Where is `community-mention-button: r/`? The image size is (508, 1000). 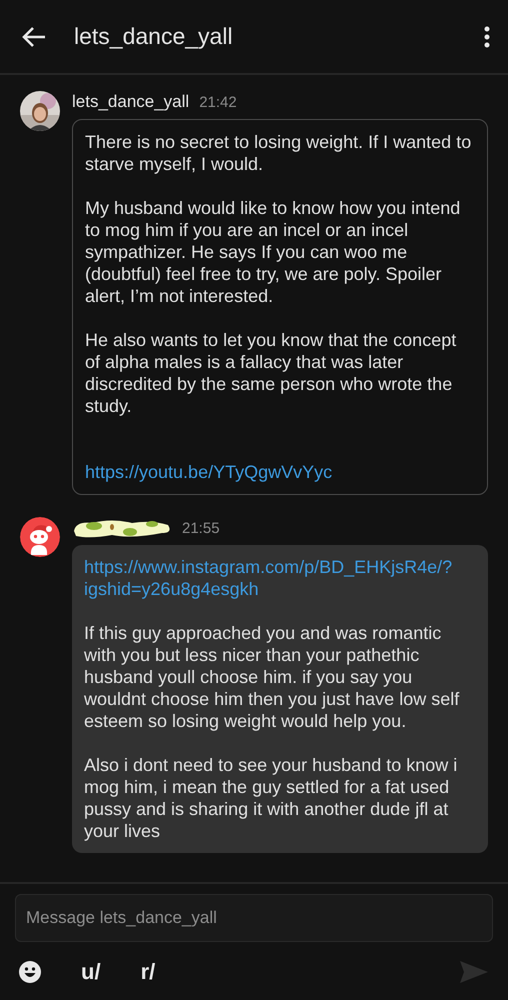 community-mention-button: r/ is located at coordinates (148, 972).